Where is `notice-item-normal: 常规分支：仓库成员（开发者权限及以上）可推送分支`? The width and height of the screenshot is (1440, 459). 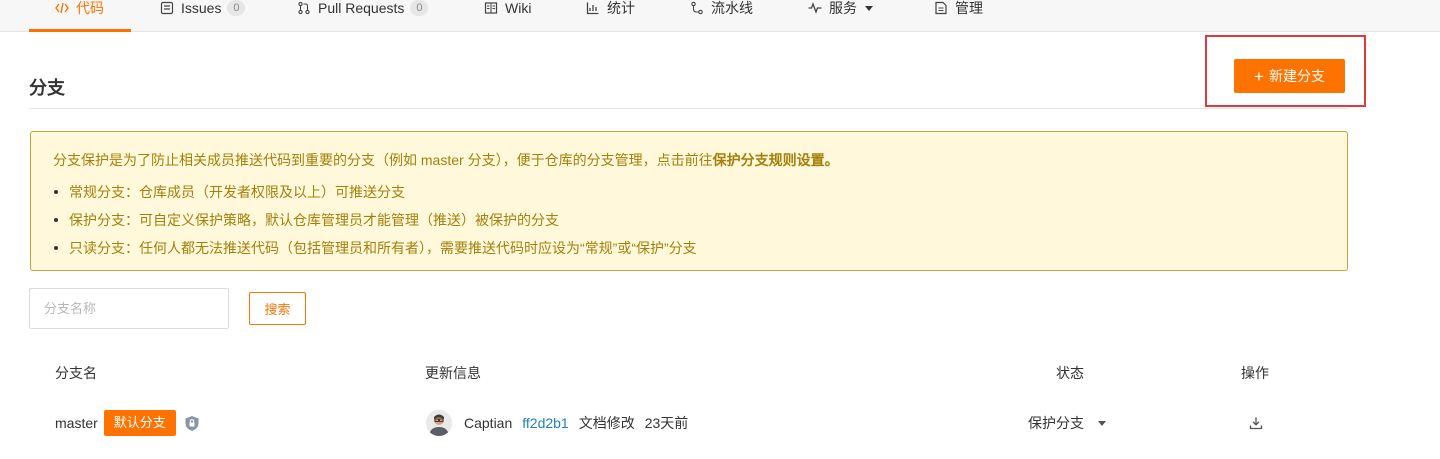 notice-item-normal: 常规分支：仓库成员（开发者权限及以上）可推送分支 is located at coordinates (375, 198).